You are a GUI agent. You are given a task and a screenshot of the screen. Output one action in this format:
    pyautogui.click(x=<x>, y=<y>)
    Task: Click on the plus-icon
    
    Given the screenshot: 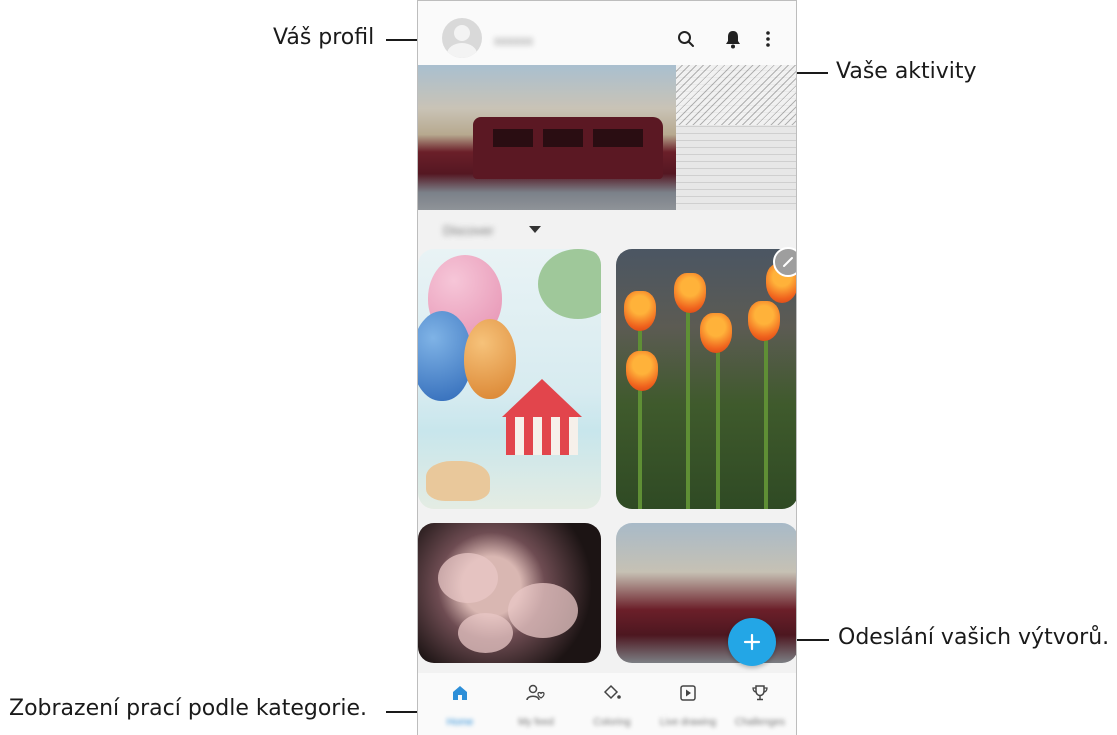 What is the action you would take?
    pyautogui.click(x=752, y=642)
    